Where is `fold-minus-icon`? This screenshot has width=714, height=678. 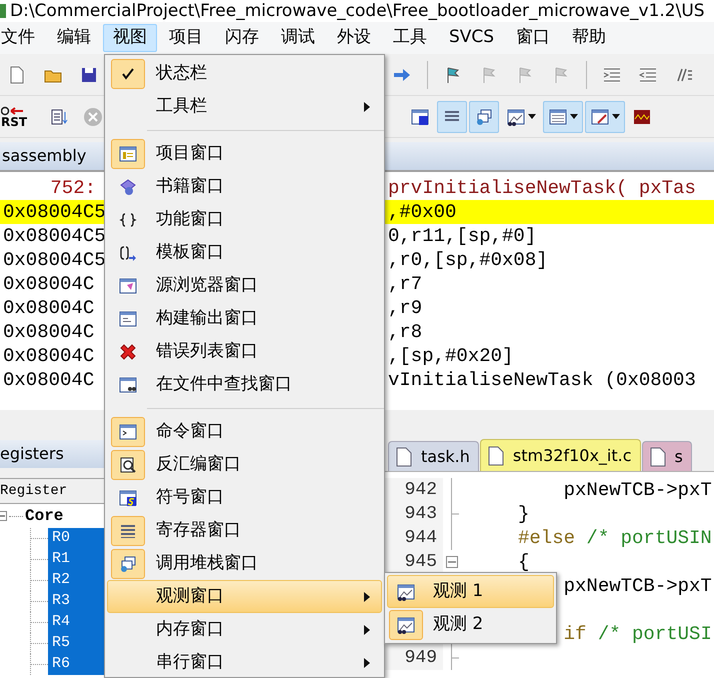 fold-minus-icon is located at coordinates (452, 562).